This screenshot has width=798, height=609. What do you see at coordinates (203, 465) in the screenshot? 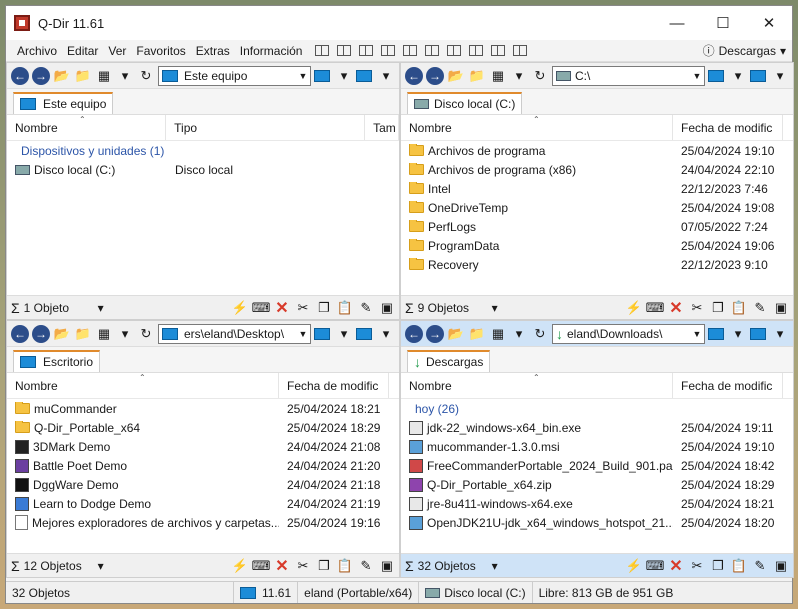
I see `list-item: Battle Poet Demo 24/04/2024 21:20` at bounding box center [203, 465].